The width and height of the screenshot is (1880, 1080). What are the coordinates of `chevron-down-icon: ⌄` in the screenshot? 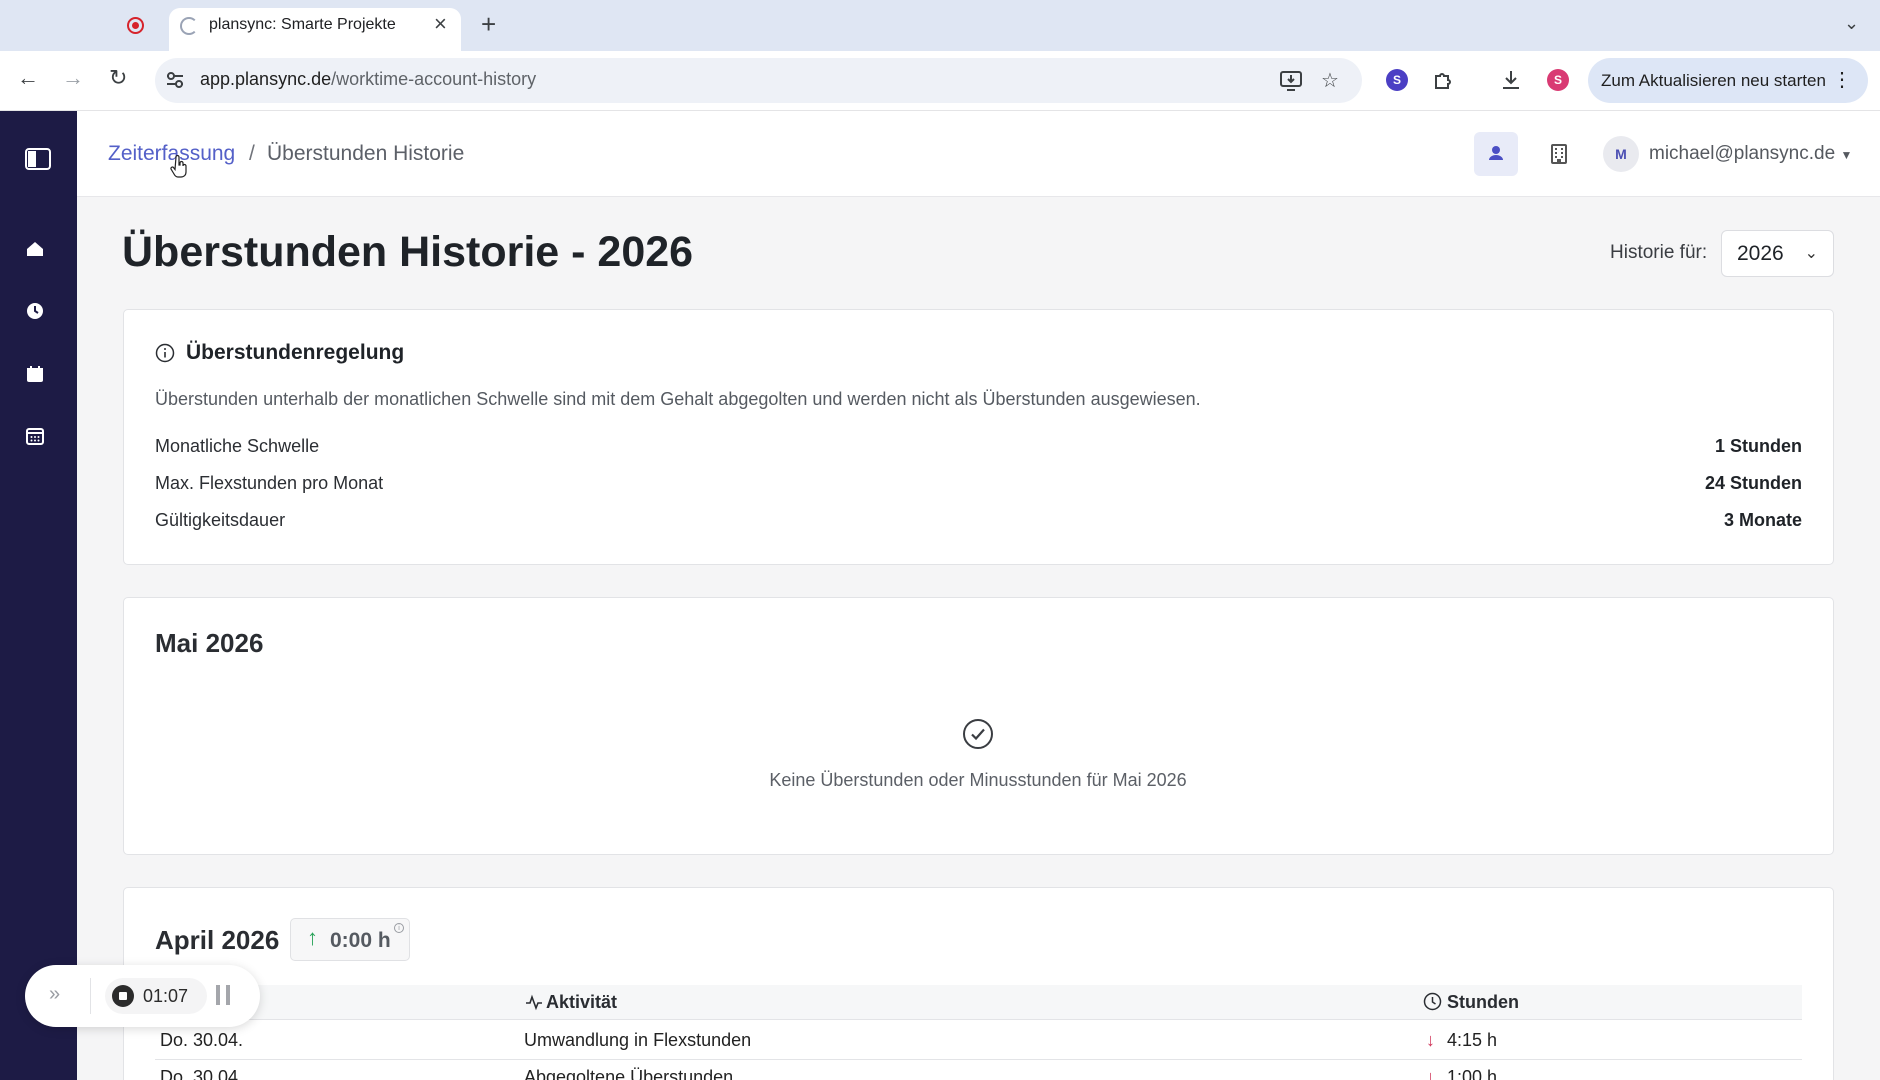 It's located at (1811, 253).